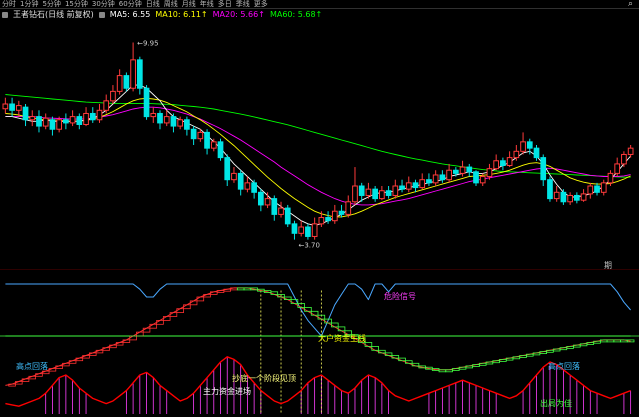 The height and width of the screenshot is (417, 639). What do you see at coordinates (227, 391) in the screenshot?
I see `combo-label: 主力资金进场` at bounding box center [227, 391].